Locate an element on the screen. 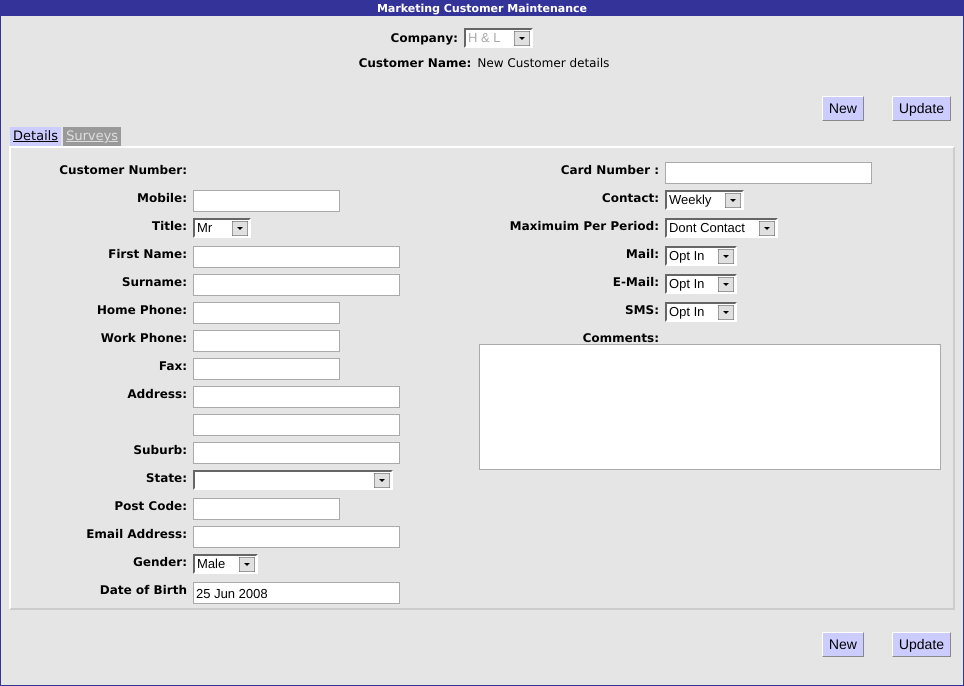 The image size is (964, 686). field-label: Mobile: is located at coordinates (162, 198).